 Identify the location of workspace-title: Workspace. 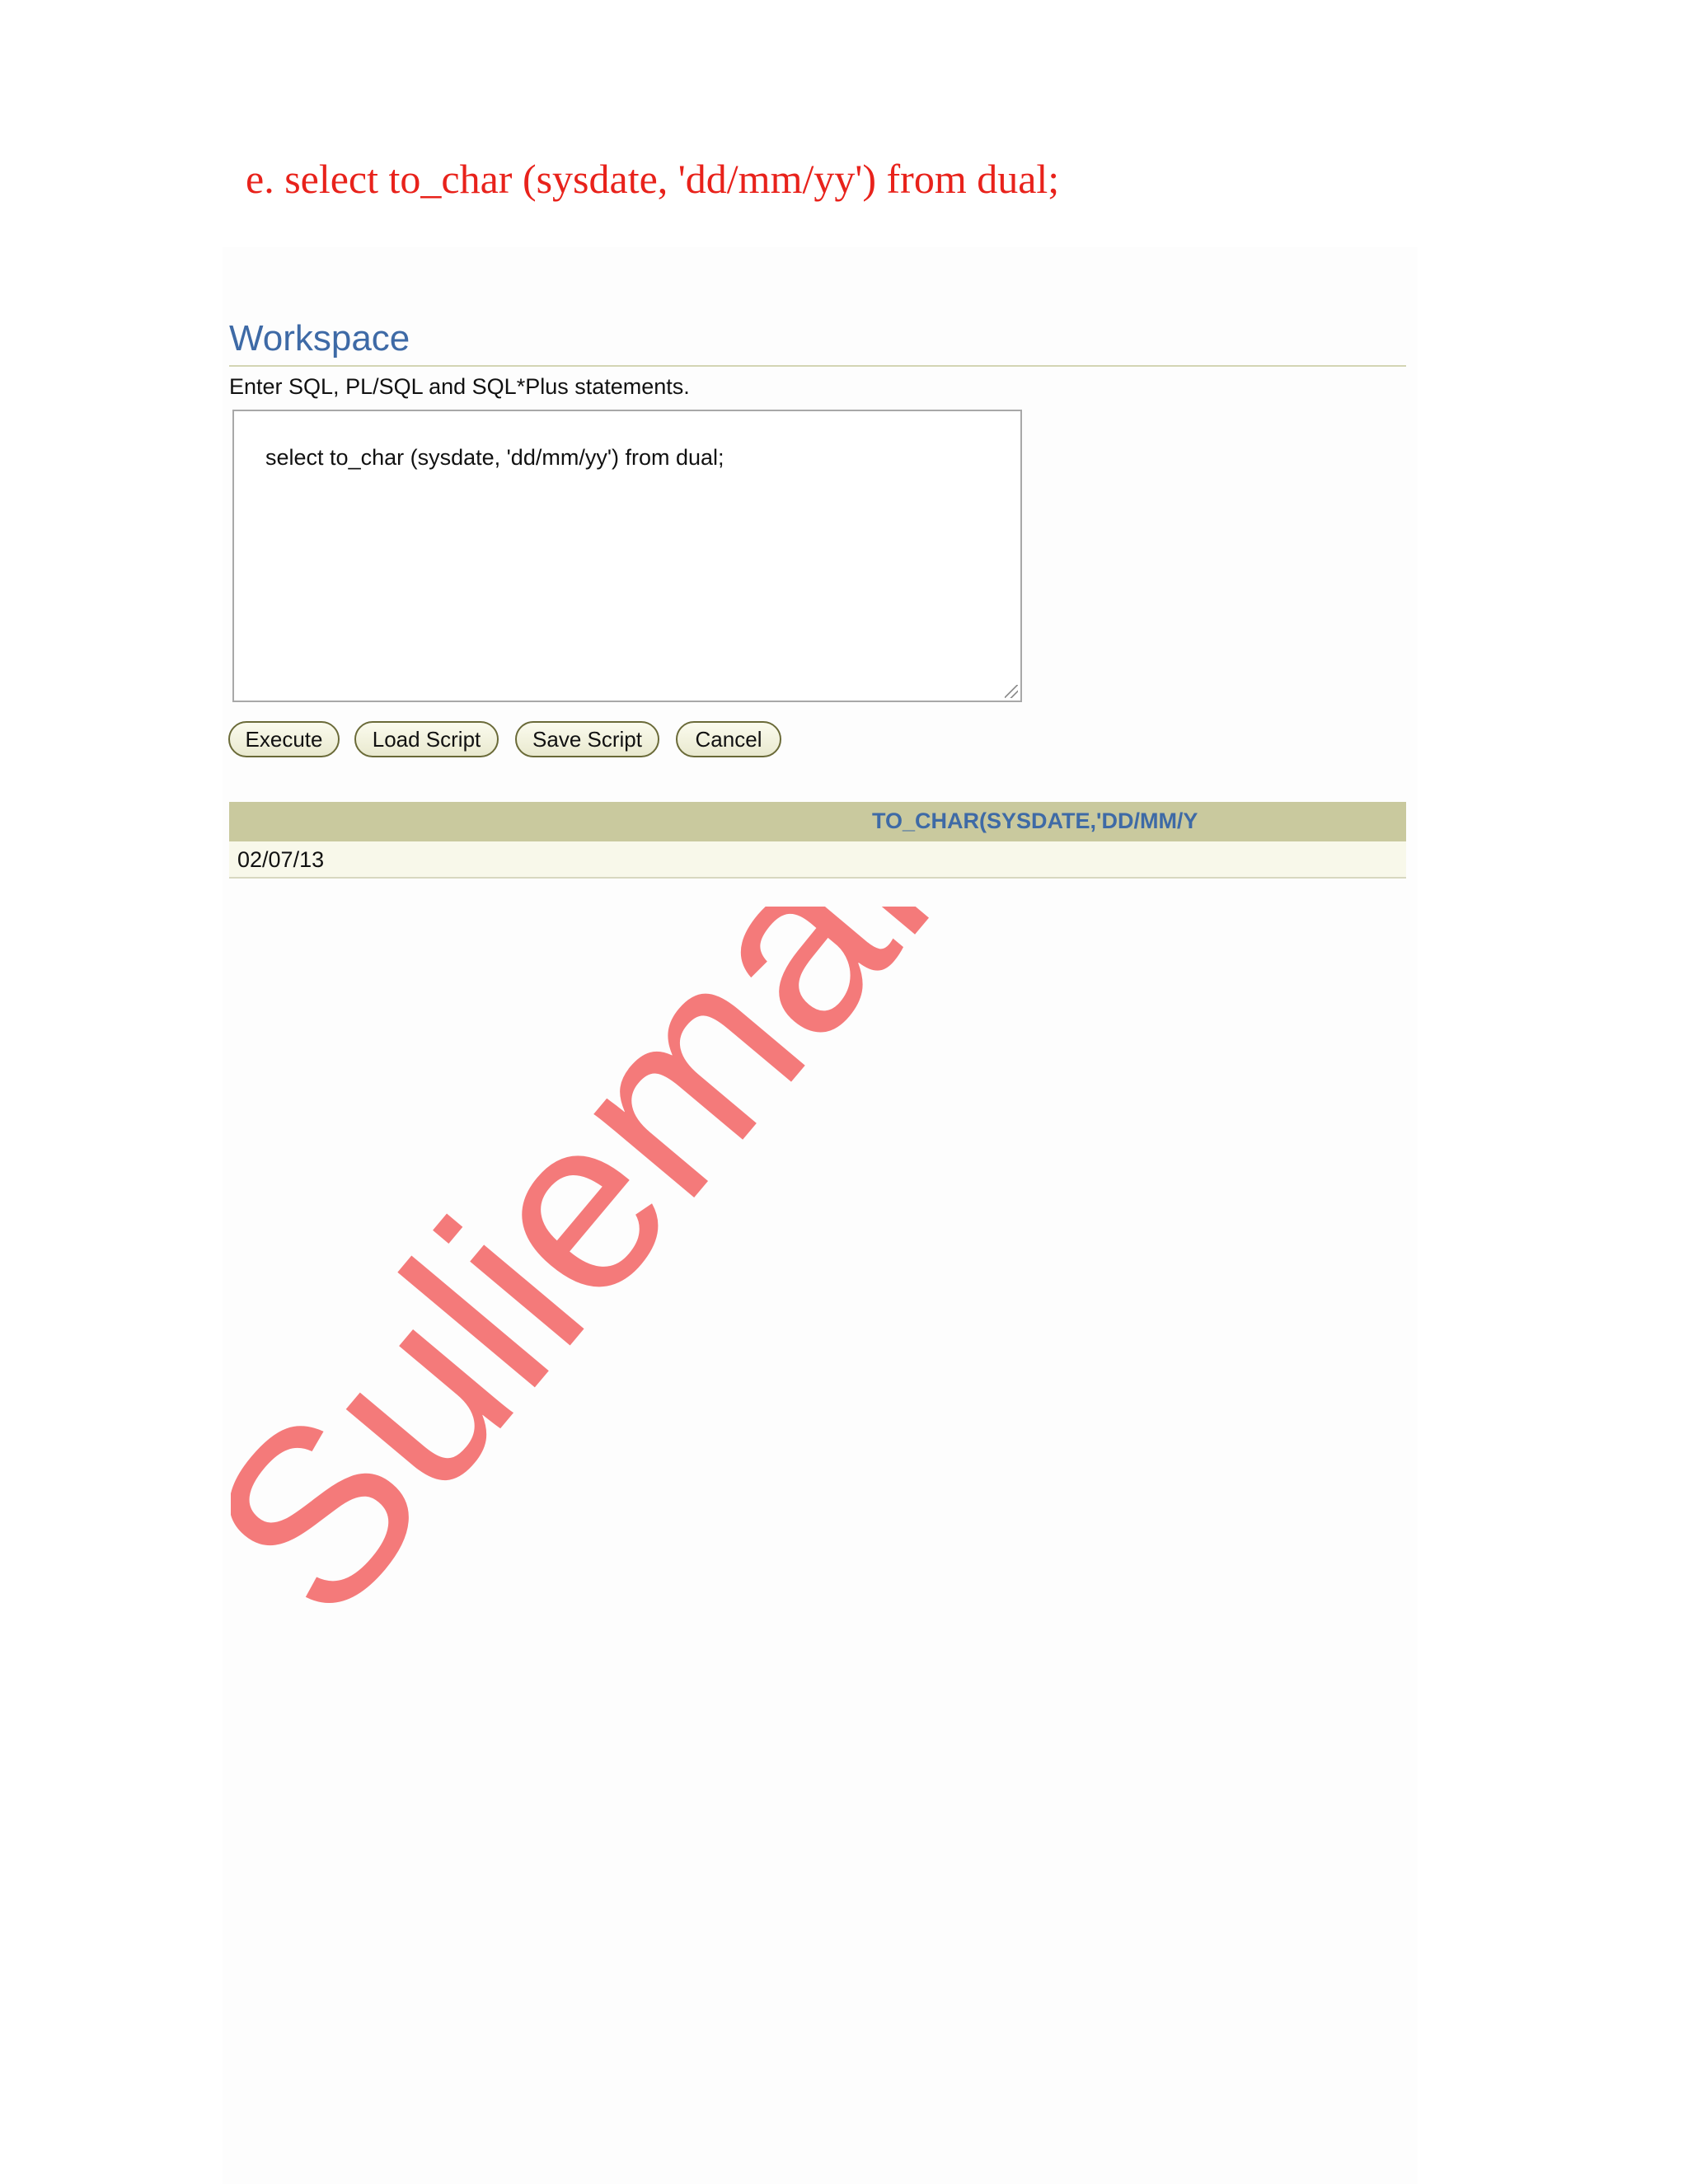
(319, 338).